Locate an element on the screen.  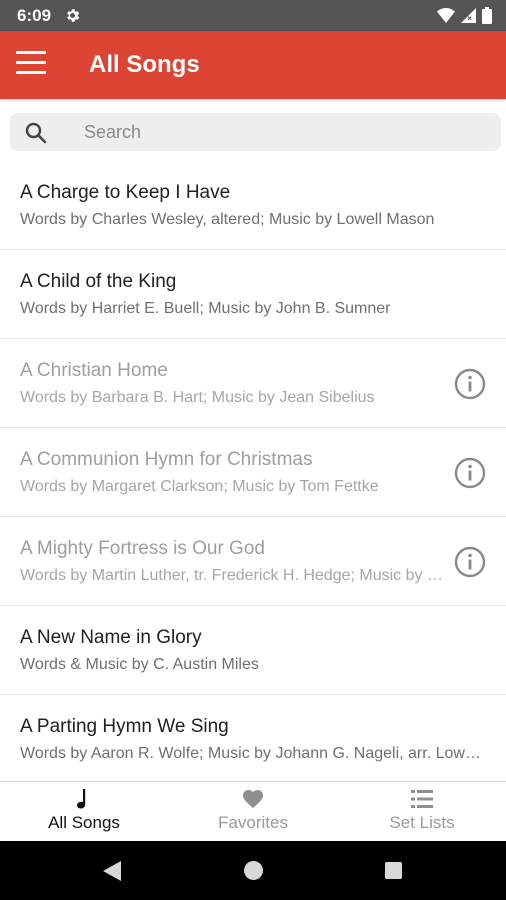
menu-icon is located at coordinates (31, 64).